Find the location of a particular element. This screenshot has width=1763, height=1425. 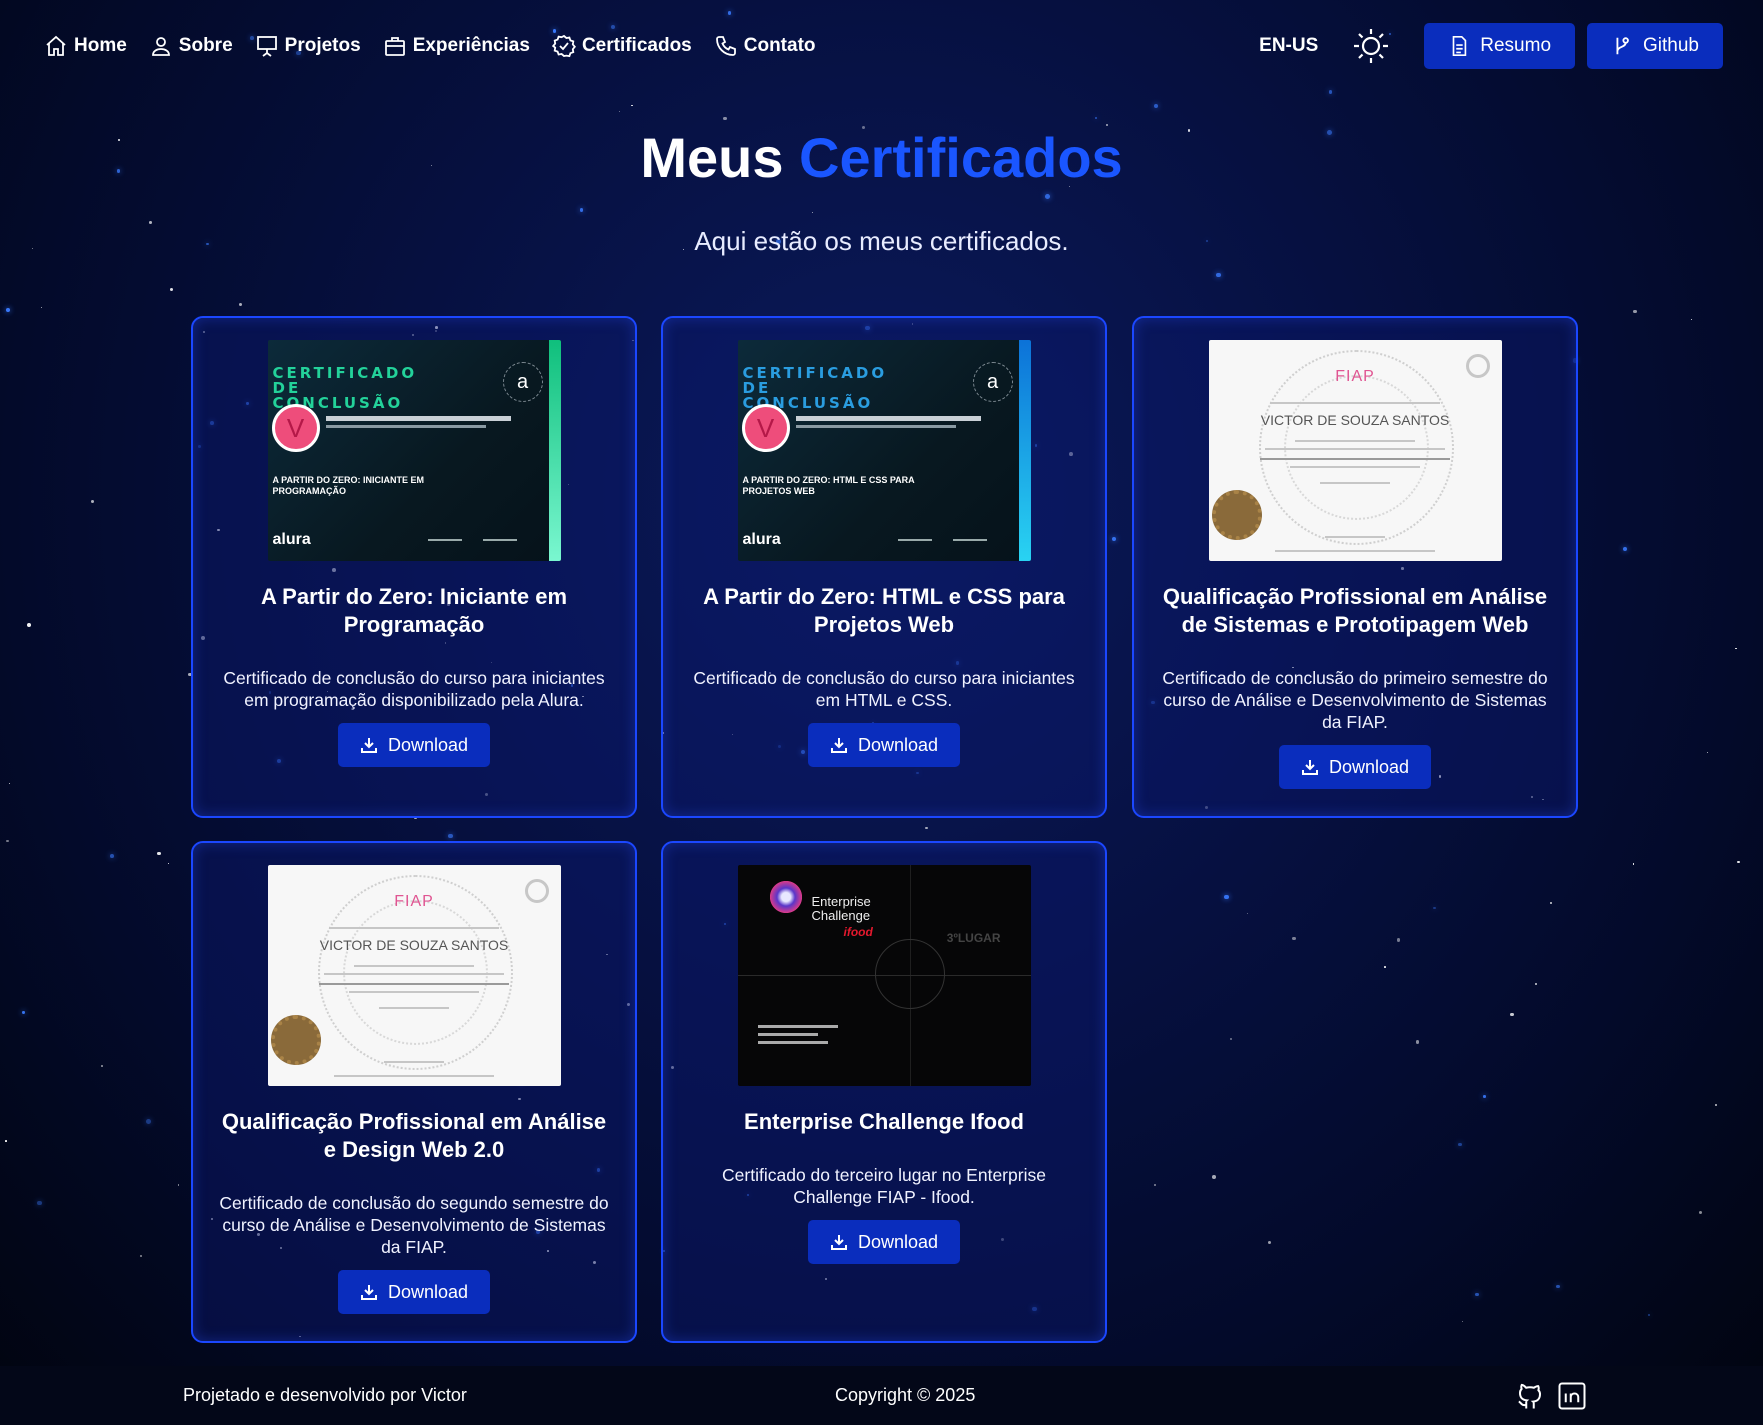

enterprise-challenge-text: Enterprise Challenge is located at coordinates (841, 909).